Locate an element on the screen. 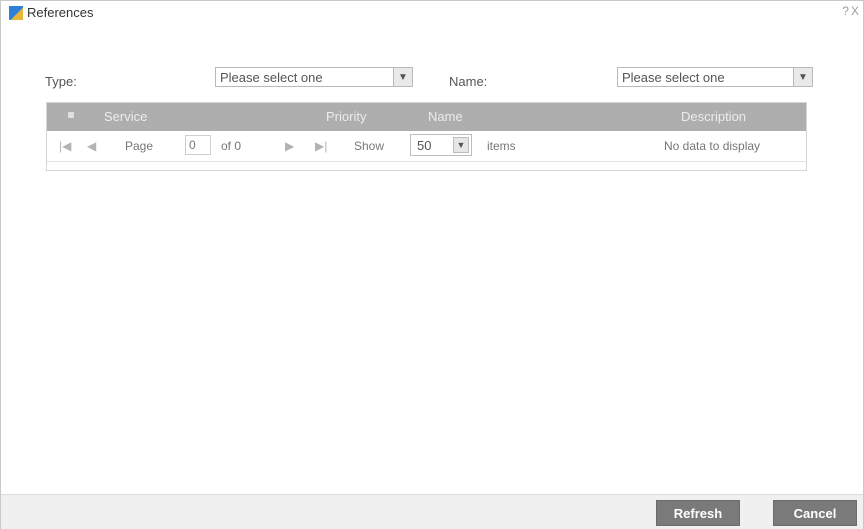 This screenshot has height=529, width=864. select-all-icon is located at coordinates (71, 115).